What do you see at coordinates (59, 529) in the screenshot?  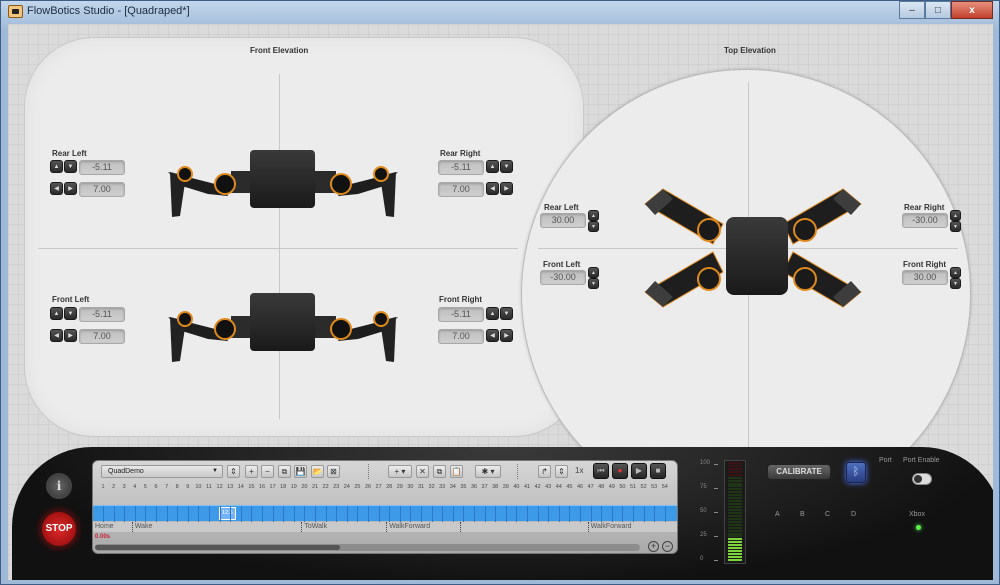 I see `stop-button: STOP` at bounding box center [59, 529].